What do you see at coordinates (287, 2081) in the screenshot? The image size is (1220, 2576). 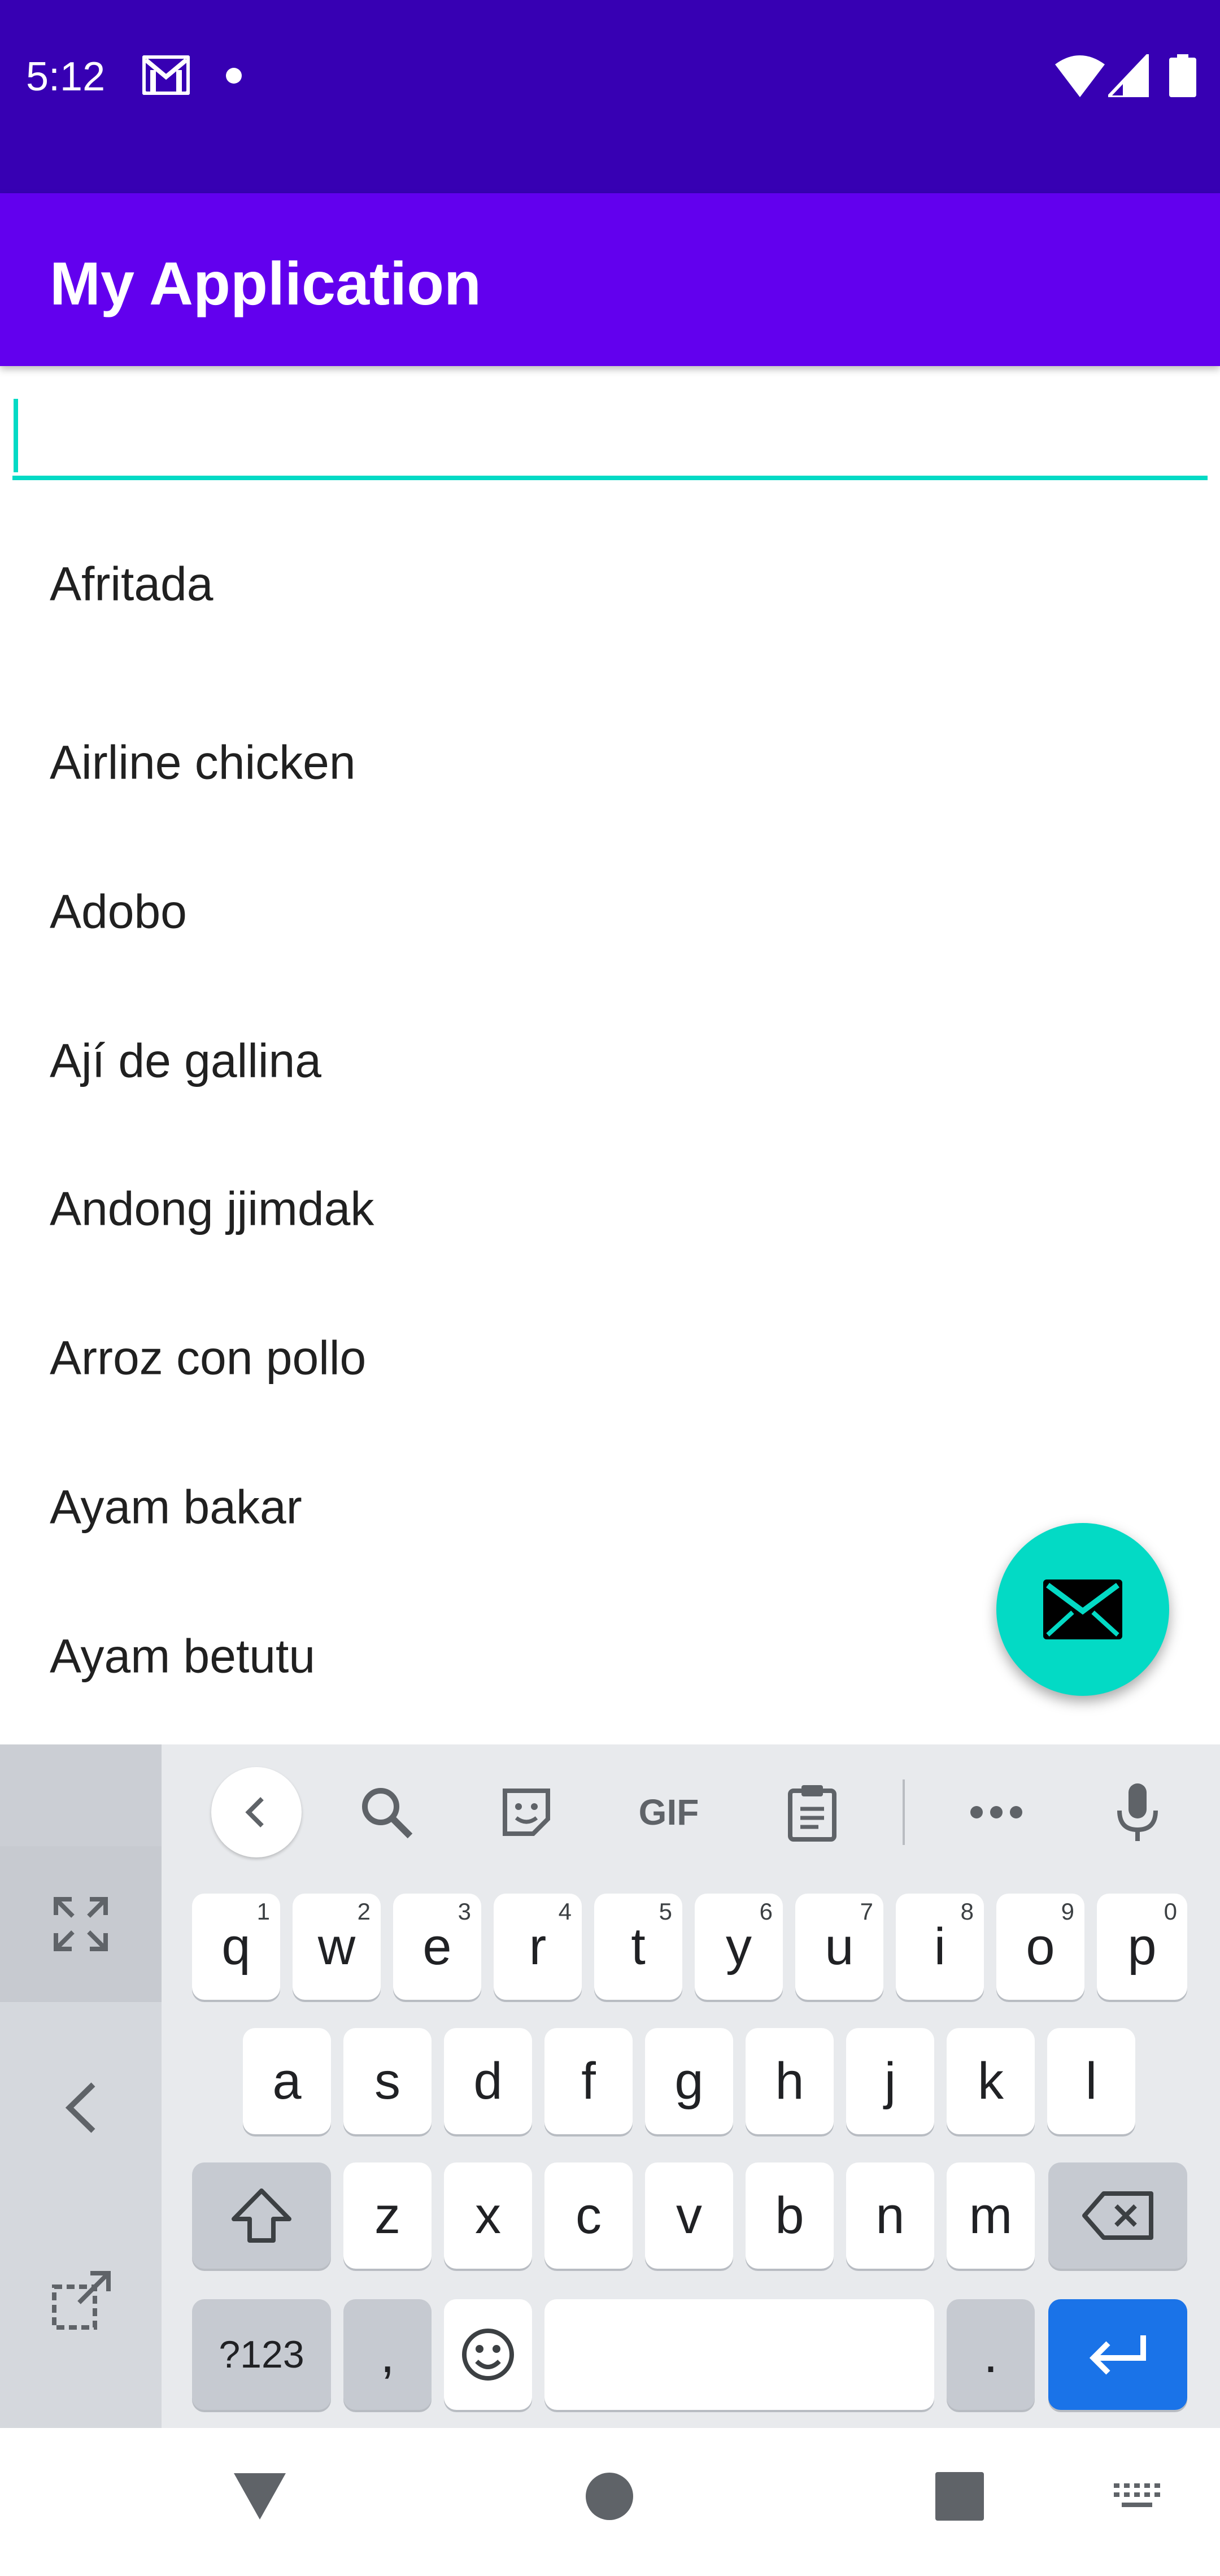 I see `key-a: a` at bounding box center [287, 2081].